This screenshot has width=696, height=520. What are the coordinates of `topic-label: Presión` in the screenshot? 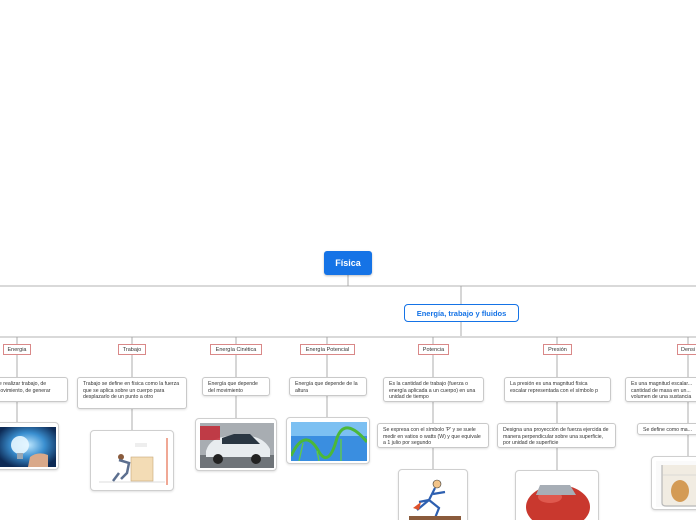 It's located at (557, 349).